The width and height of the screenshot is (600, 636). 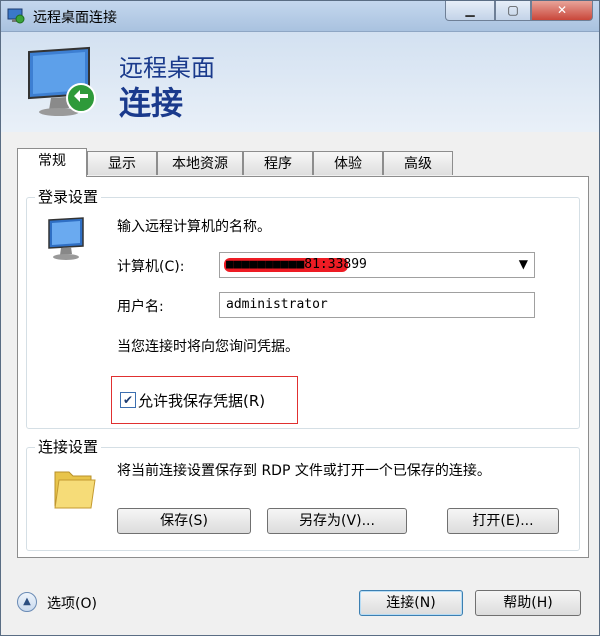 I want to click on computer-icon, so click(x=66, y=238).